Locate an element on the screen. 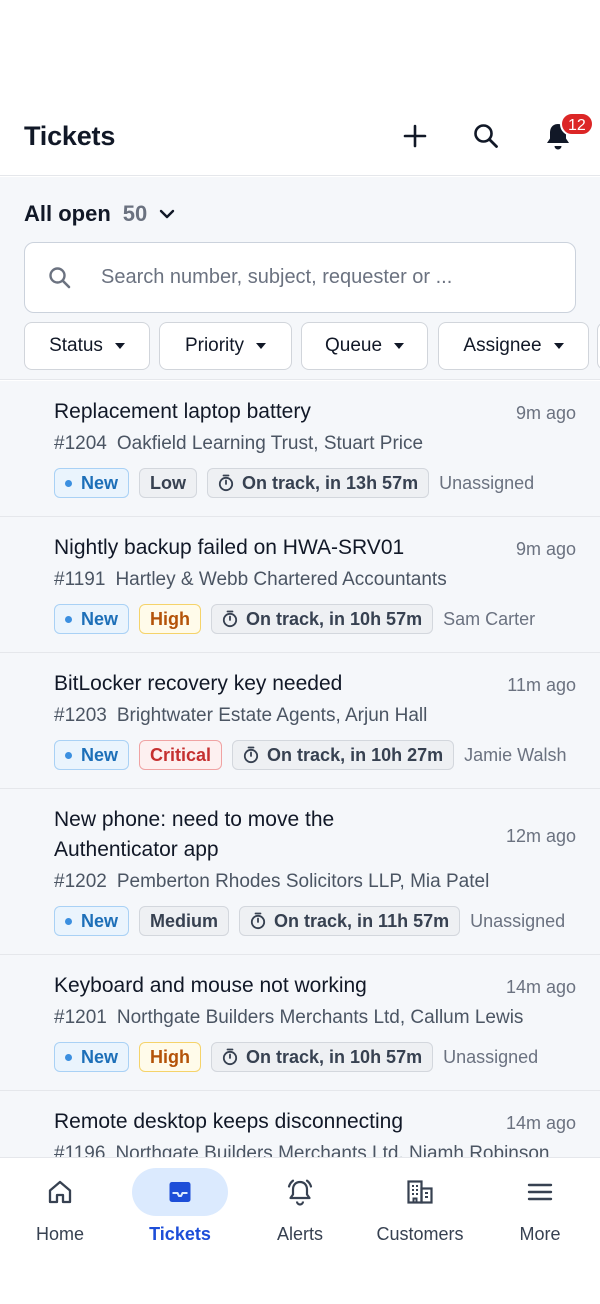  nav-customers: Customers is located at coordinates (420, 1208).